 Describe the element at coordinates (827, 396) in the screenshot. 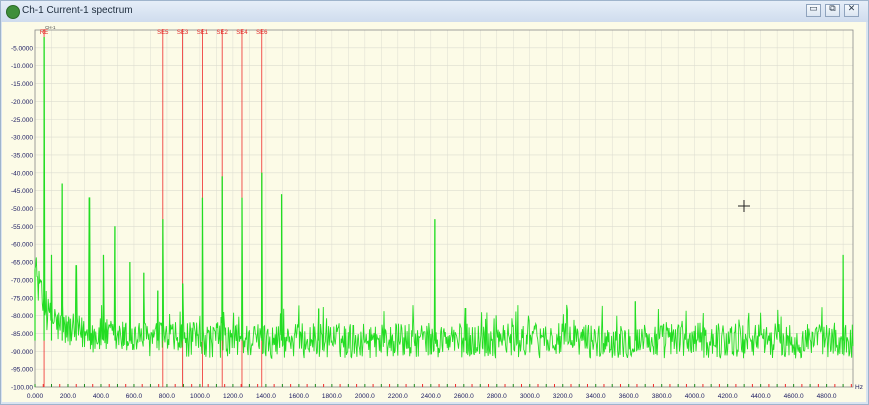

I see `x-tick-label: 4800.0` at that location.